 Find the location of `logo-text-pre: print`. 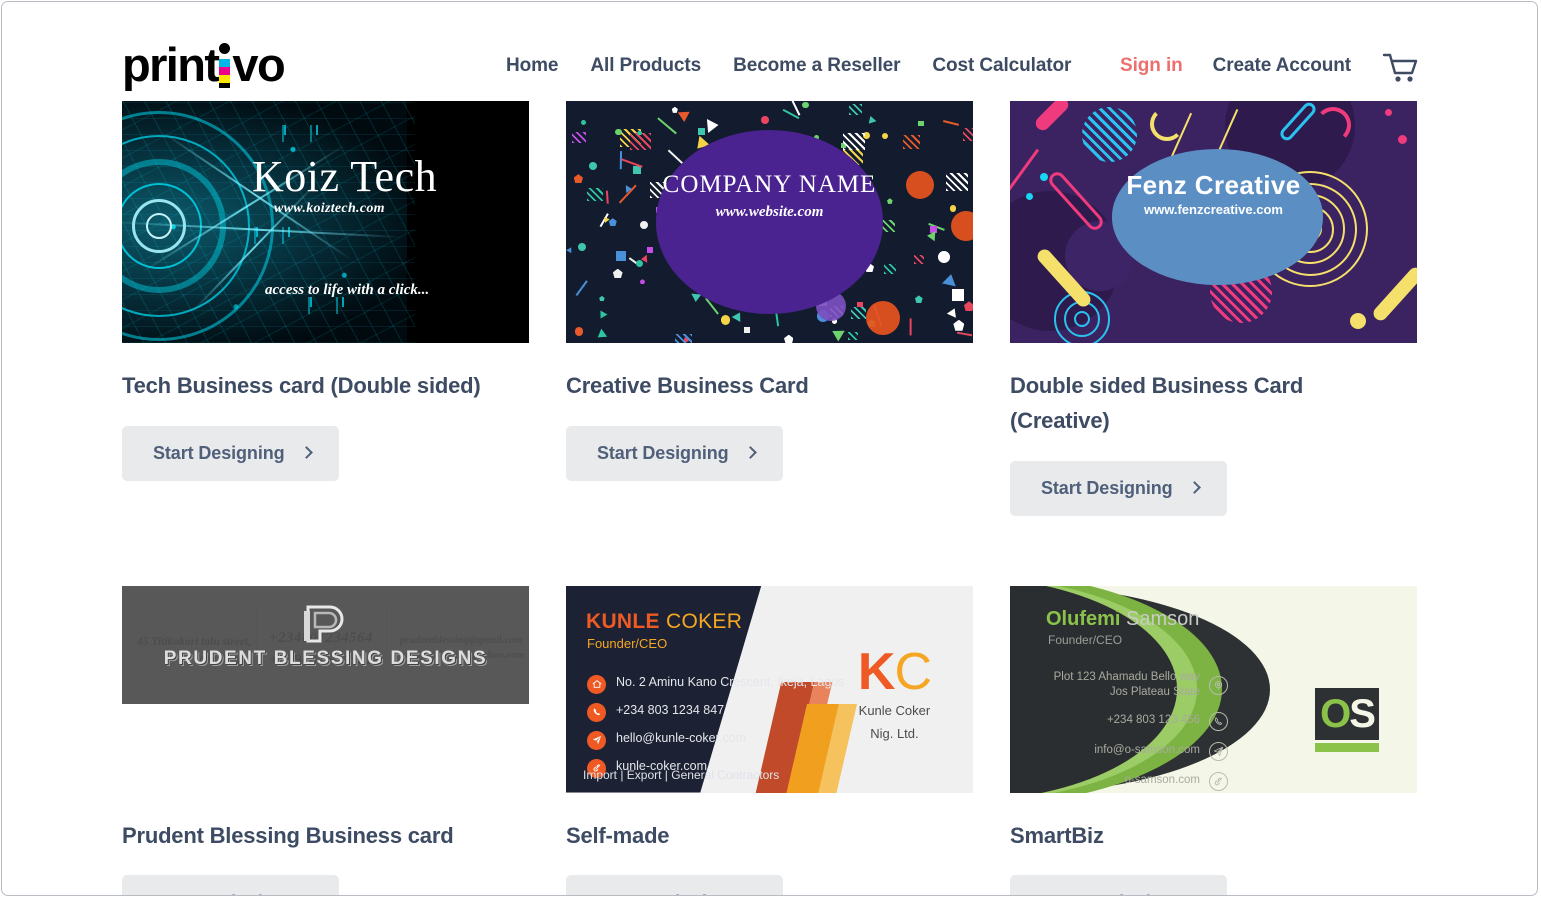

logo-text-pre: print is located at coordinates (171, 64).